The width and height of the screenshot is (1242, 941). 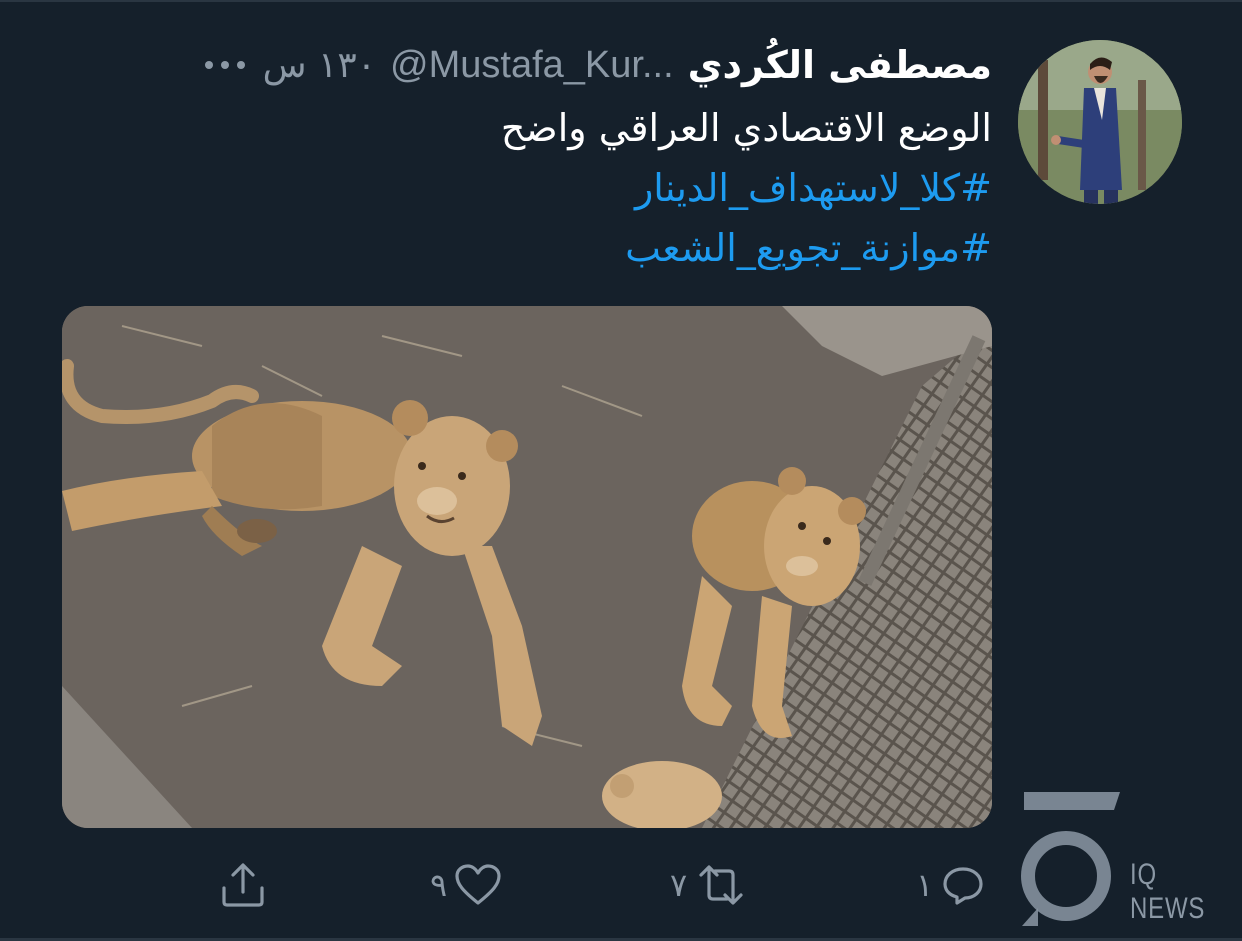 I want to click on tweet-time: ١٣٠ س, so click(x=319, y=65).